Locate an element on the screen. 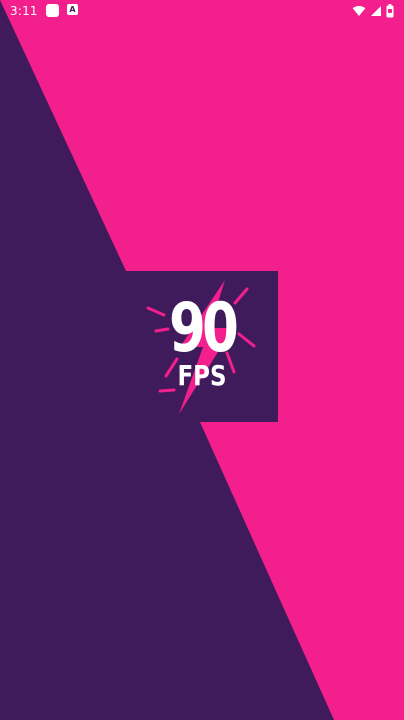  status-a-icon: A is located at coordinates (72, 9).